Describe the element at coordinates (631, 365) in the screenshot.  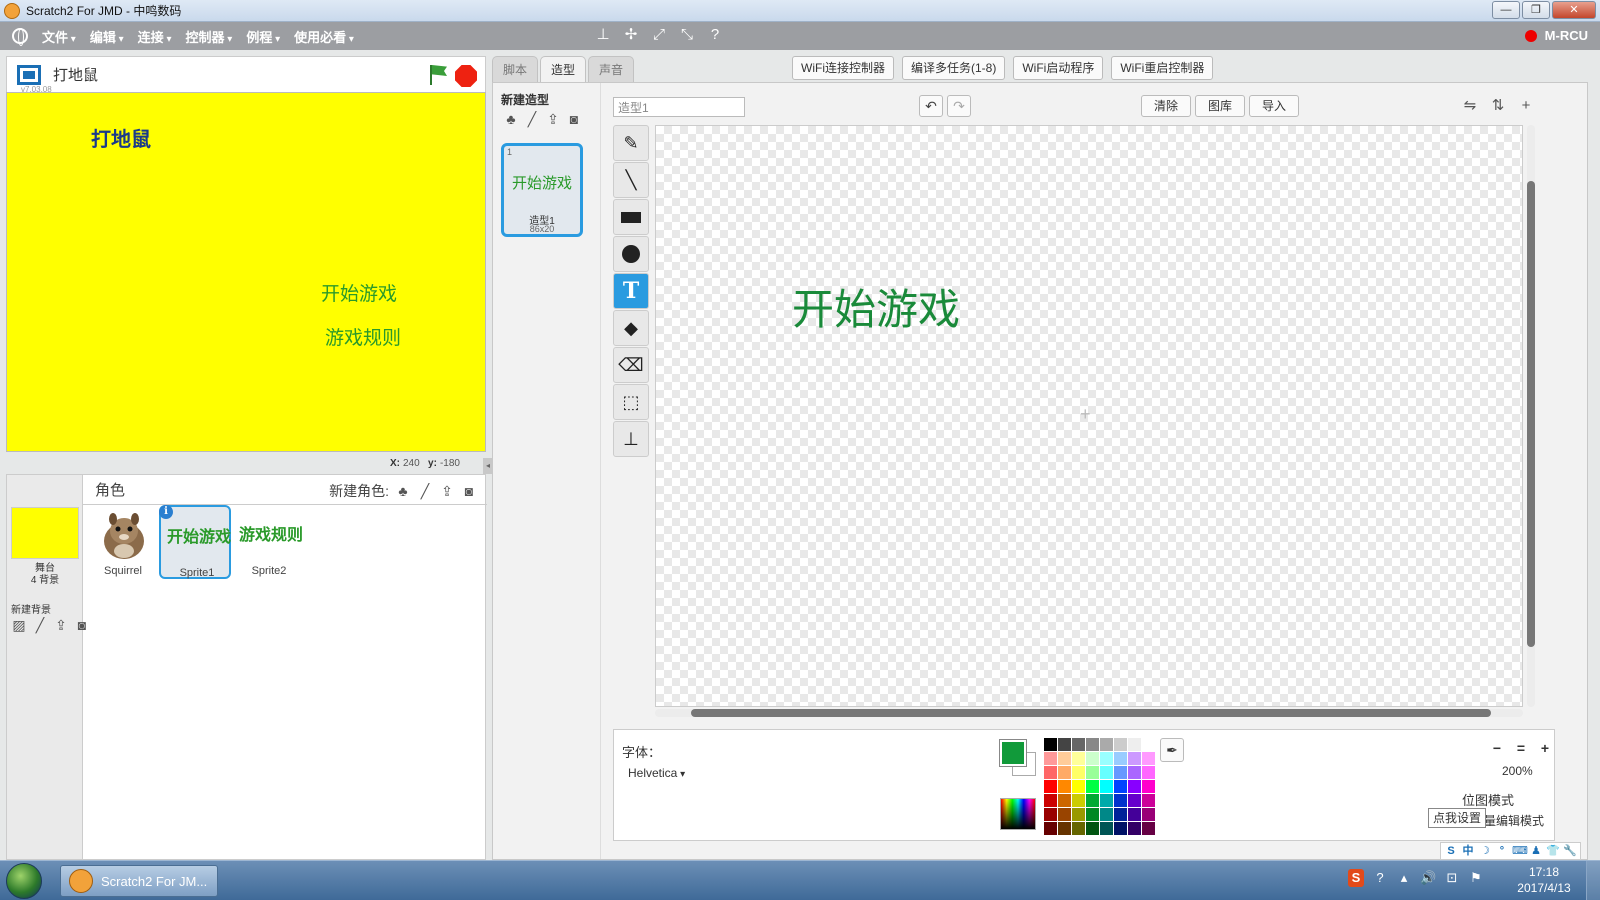
I see `eraser-tool: ⌫` at that location.